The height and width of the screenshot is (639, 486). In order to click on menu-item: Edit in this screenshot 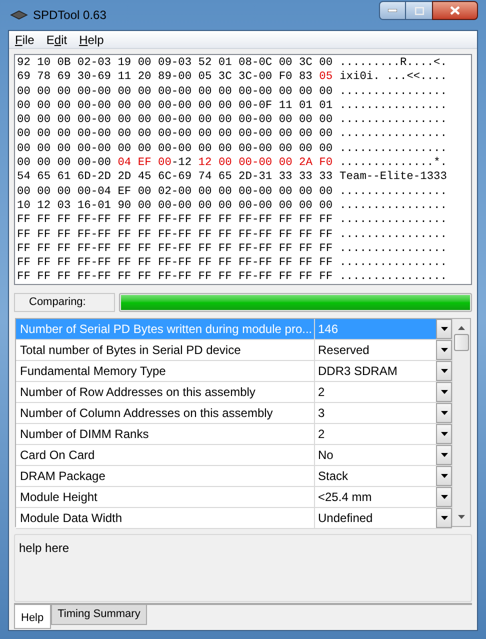, I will do `click(57, 39)`.